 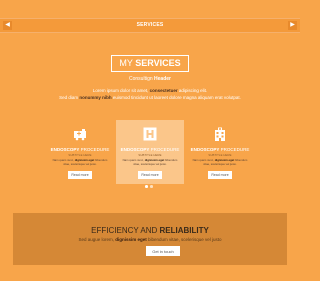 What do you see at coordinates (146, 186) in the screenshot?
I see `carousel-dot-active` at bounding box center [146, 186].